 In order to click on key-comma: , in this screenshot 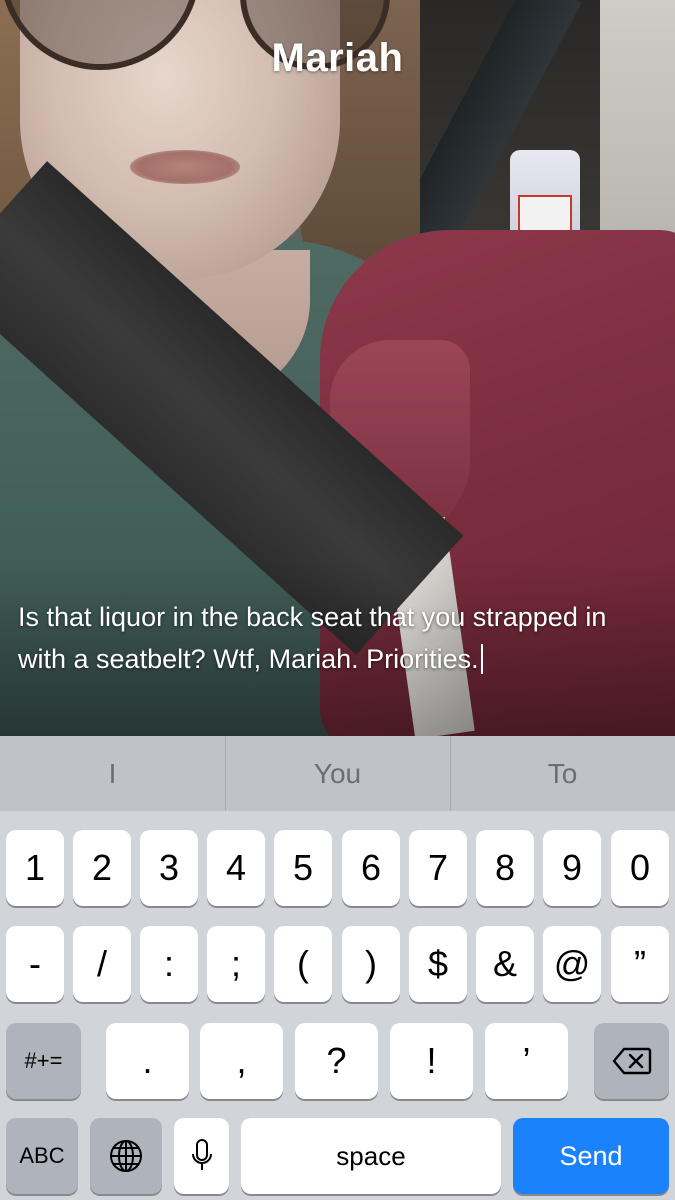, I will do `click(241, 1061)`.